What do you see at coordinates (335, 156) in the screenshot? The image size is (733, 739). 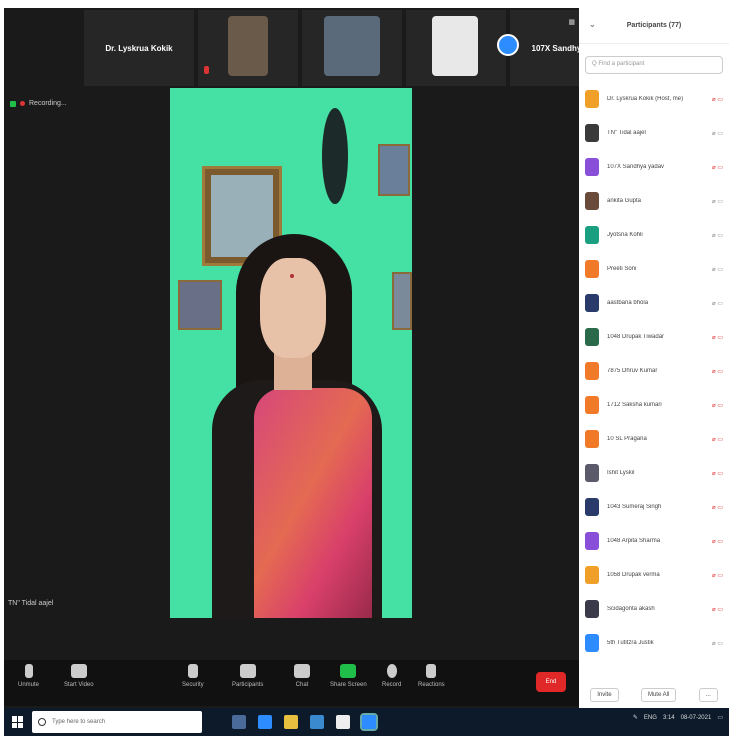 I see `wall-decoration` at bounding box center [335, 156].